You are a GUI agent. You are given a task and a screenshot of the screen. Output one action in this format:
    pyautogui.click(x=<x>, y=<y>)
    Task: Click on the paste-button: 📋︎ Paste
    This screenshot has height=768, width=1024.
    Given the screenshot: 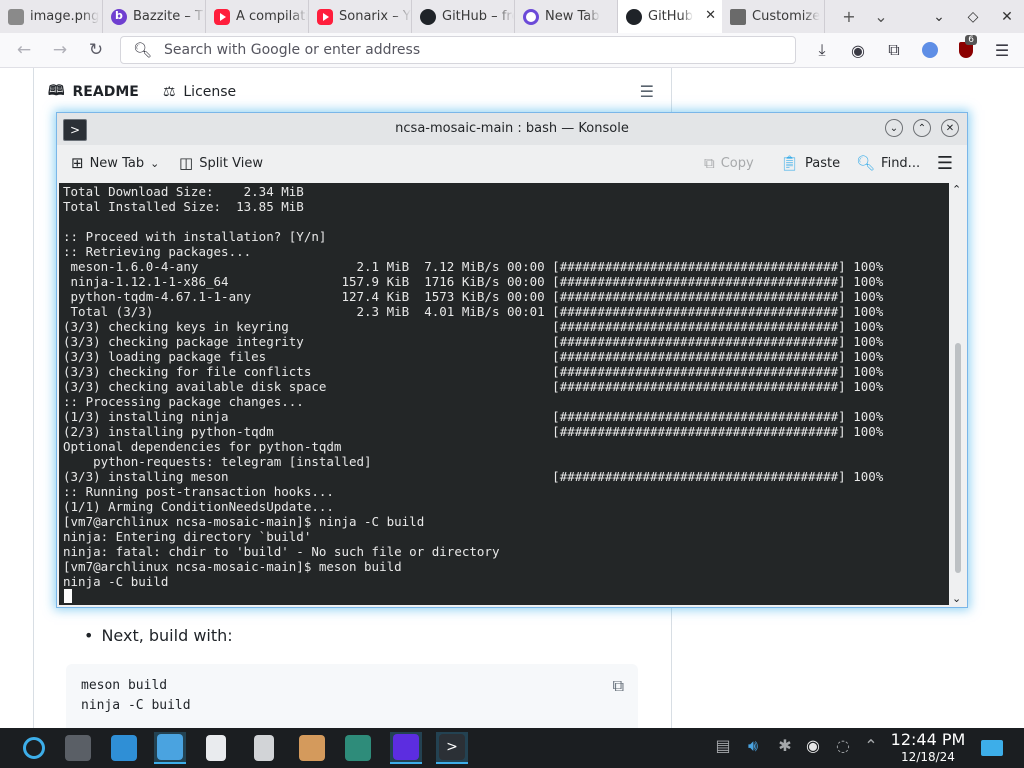 What is the action you would take?
    pyautogui.click(x=810, y=163)
    